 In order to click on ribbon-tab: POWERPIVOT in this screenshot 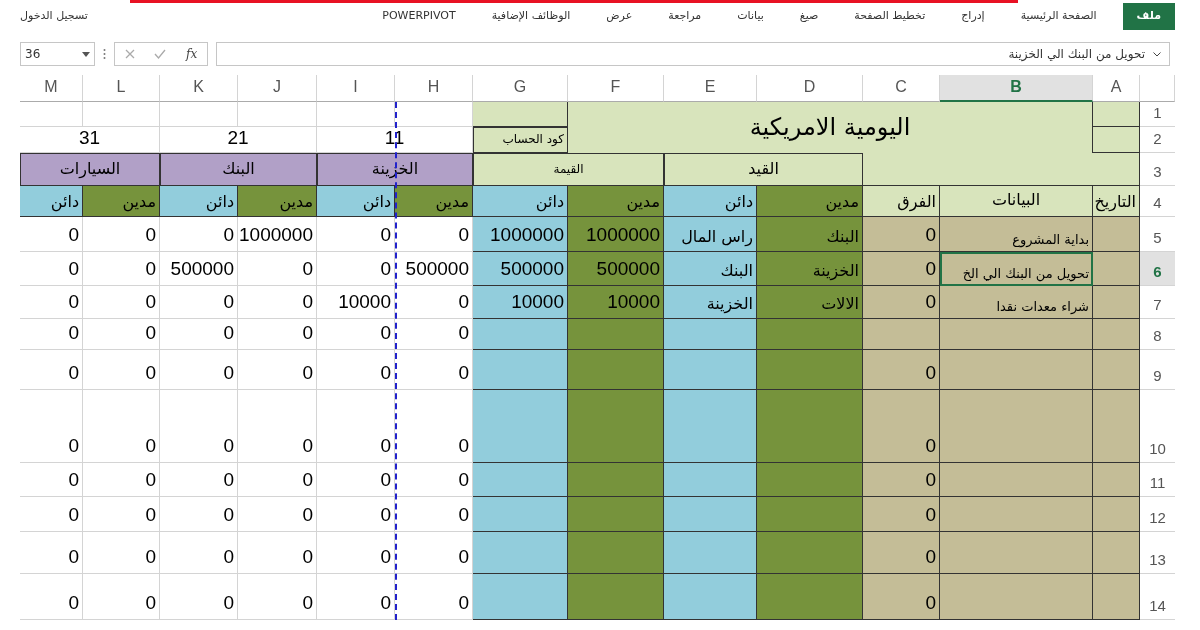, I will do `click(419, 16)`.